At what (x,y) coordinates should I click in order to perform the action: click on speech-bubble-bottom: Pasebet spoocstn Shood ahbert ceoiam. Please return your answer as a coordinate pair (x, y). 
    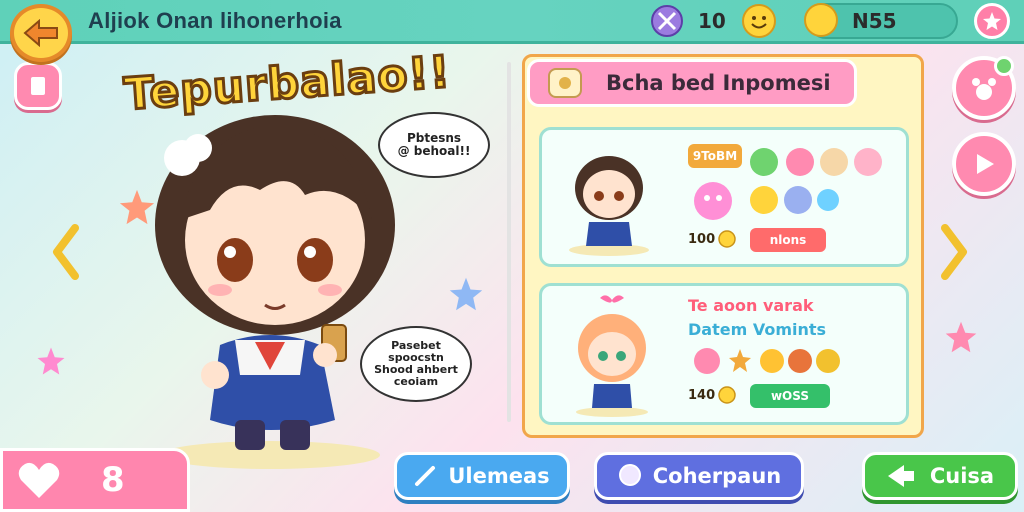
    Looking at the image, I should click on (416, 364).